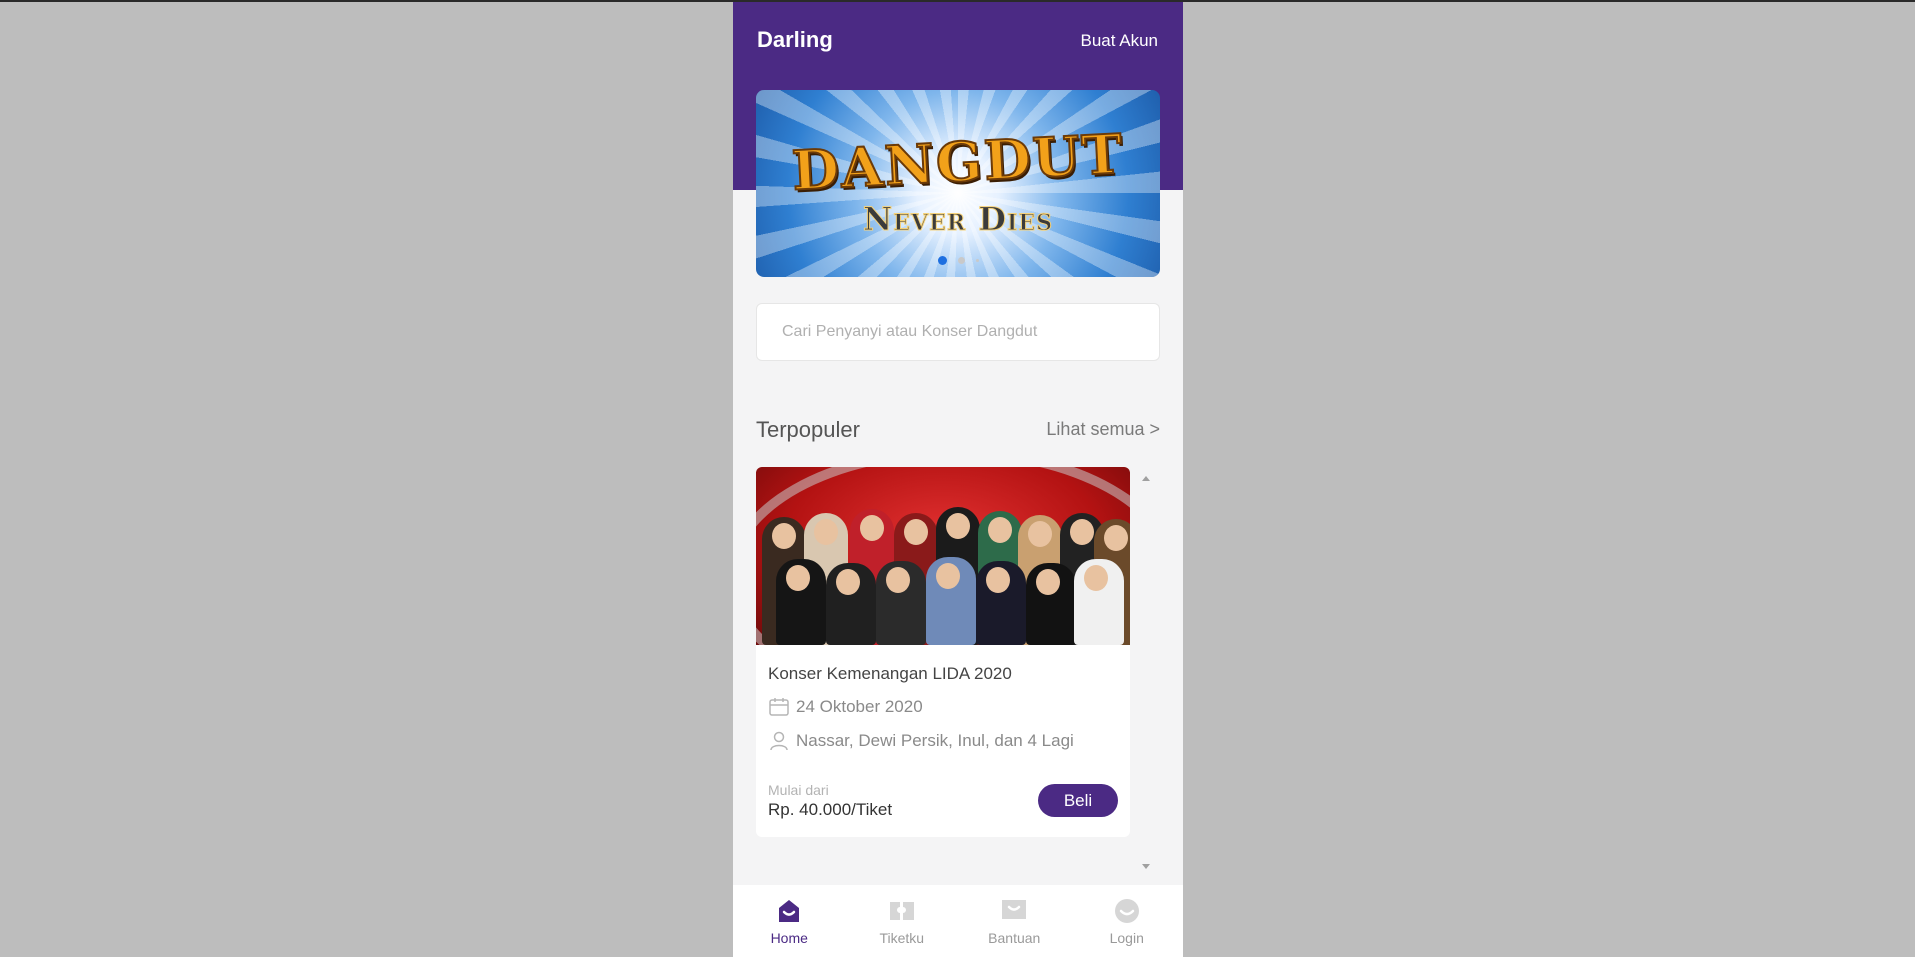 Image resolution: width=1915 pixels, height=957 pixels. I want to click on ticket-price: Rp. 40.000/Tiket, so click(830, 809).